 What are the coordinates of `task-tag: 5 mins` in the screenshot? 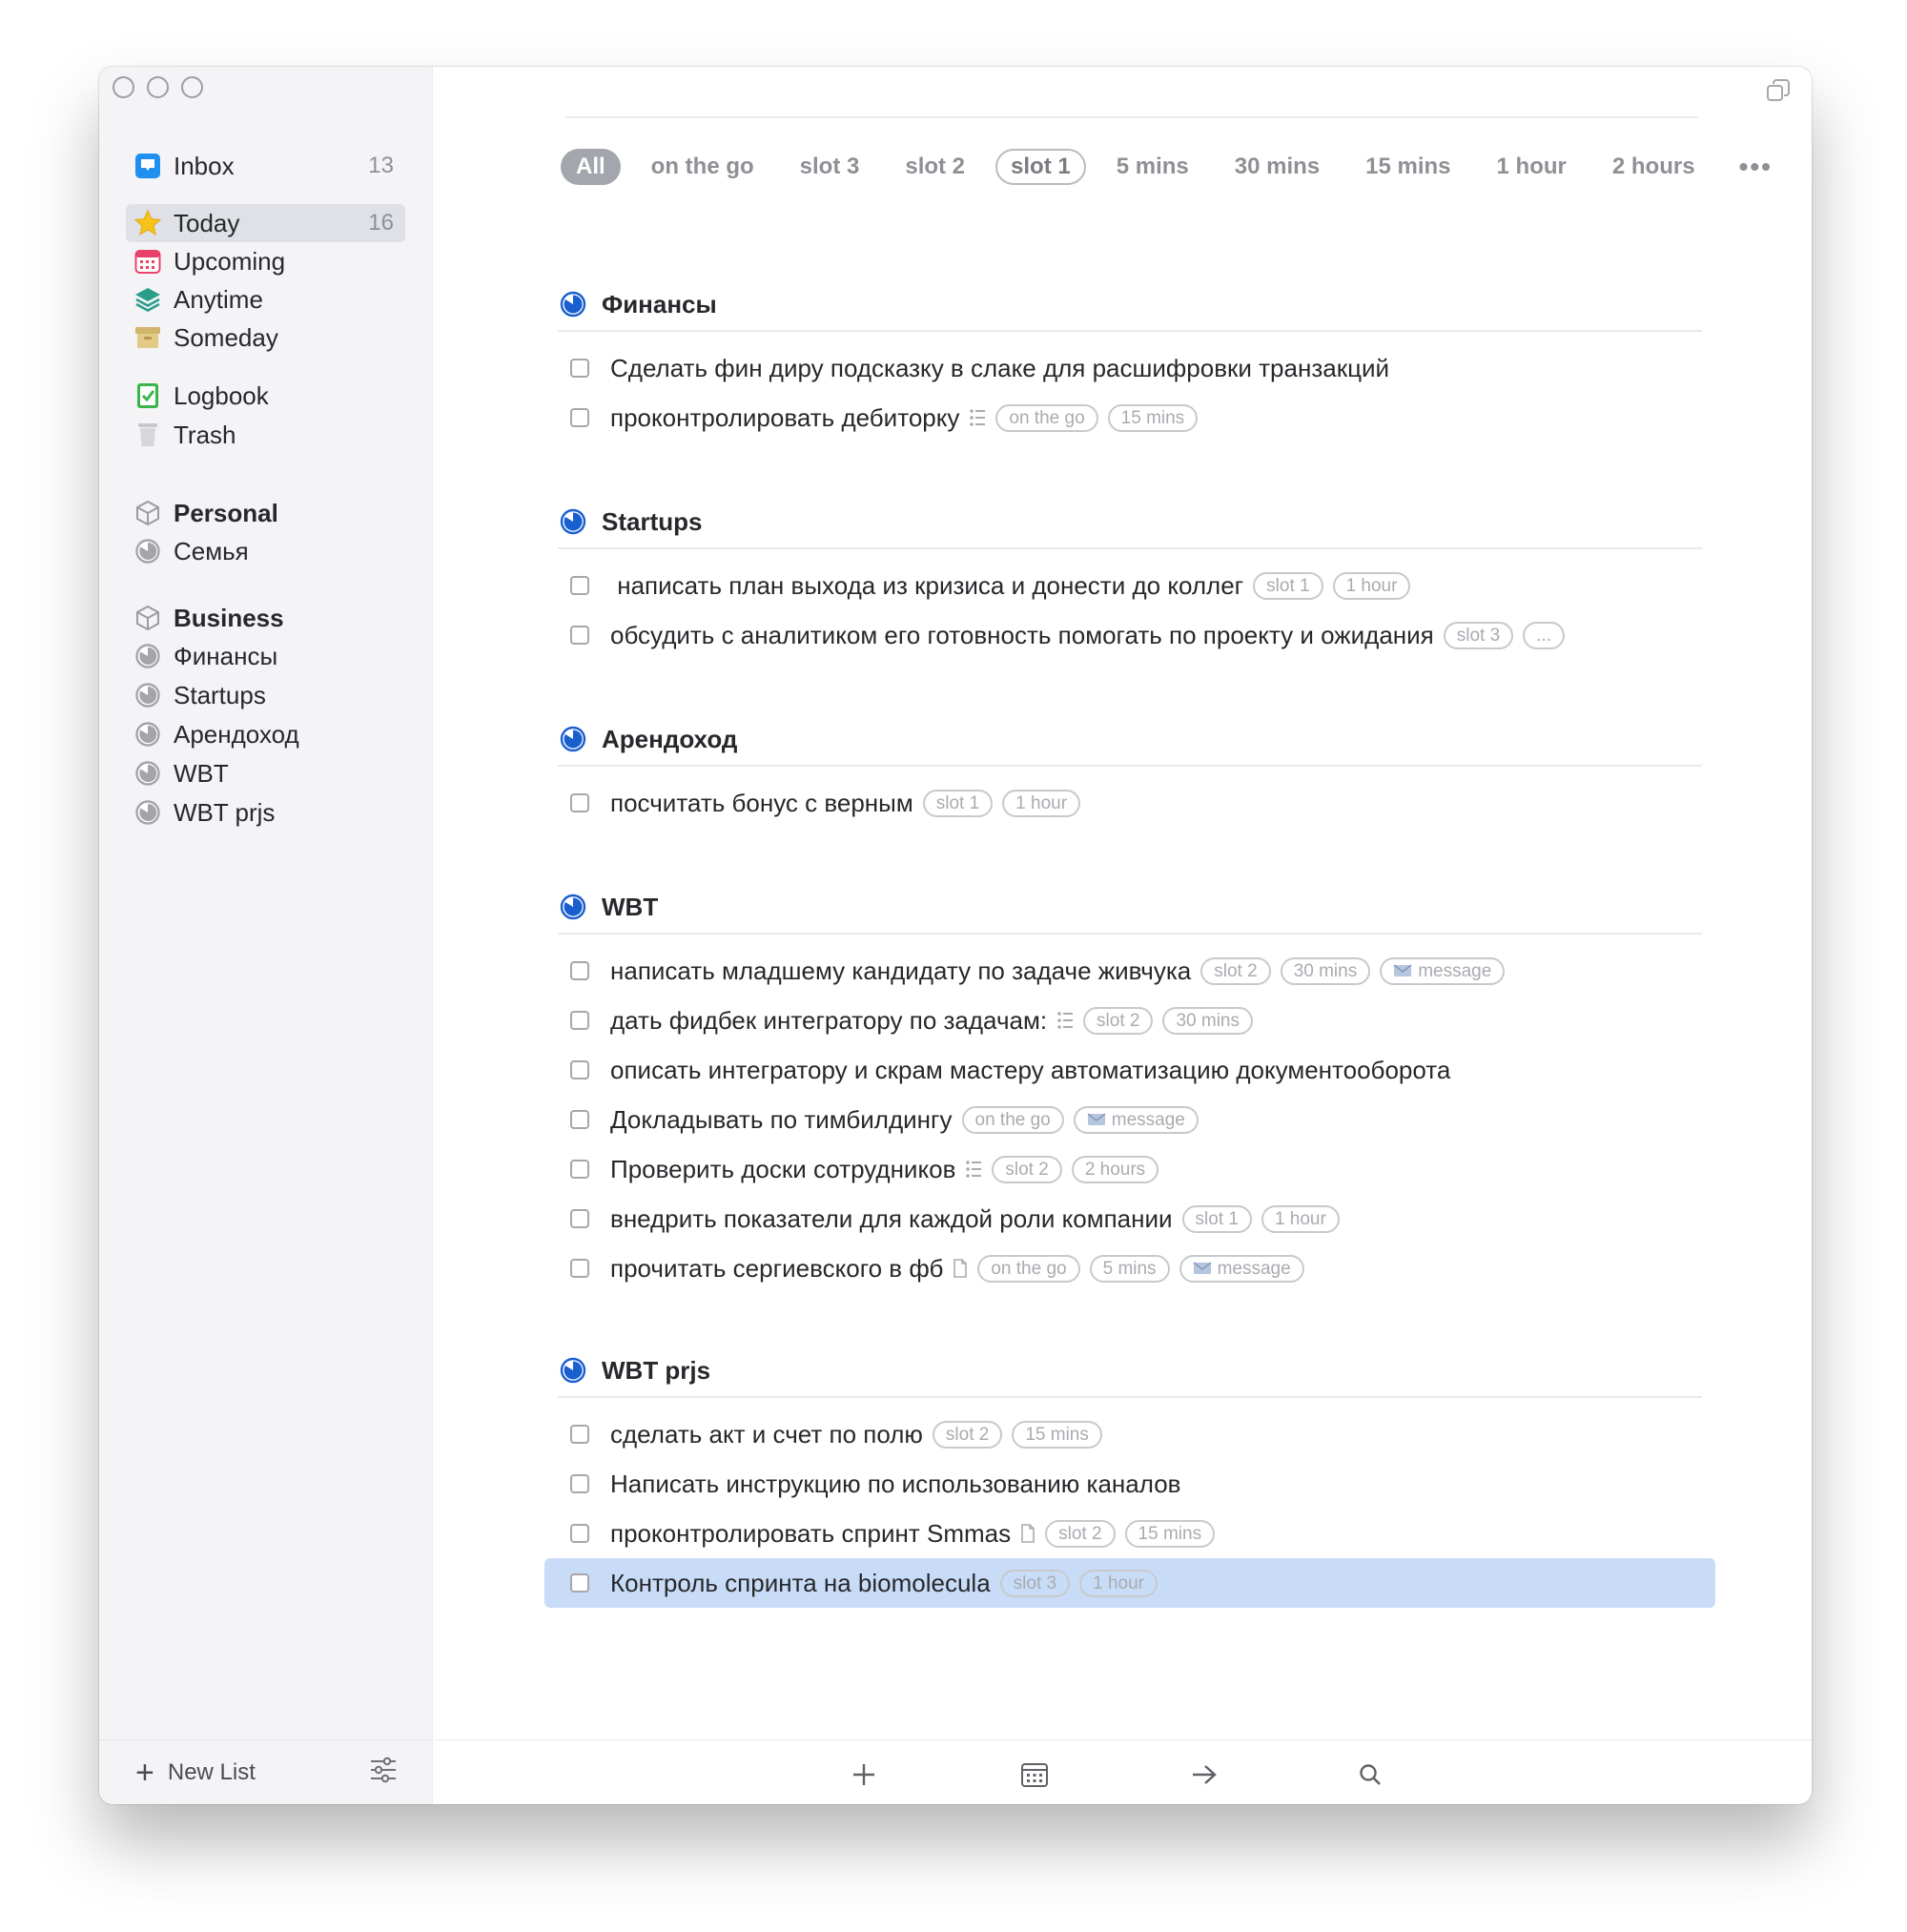 It's located at (1129, 1268).